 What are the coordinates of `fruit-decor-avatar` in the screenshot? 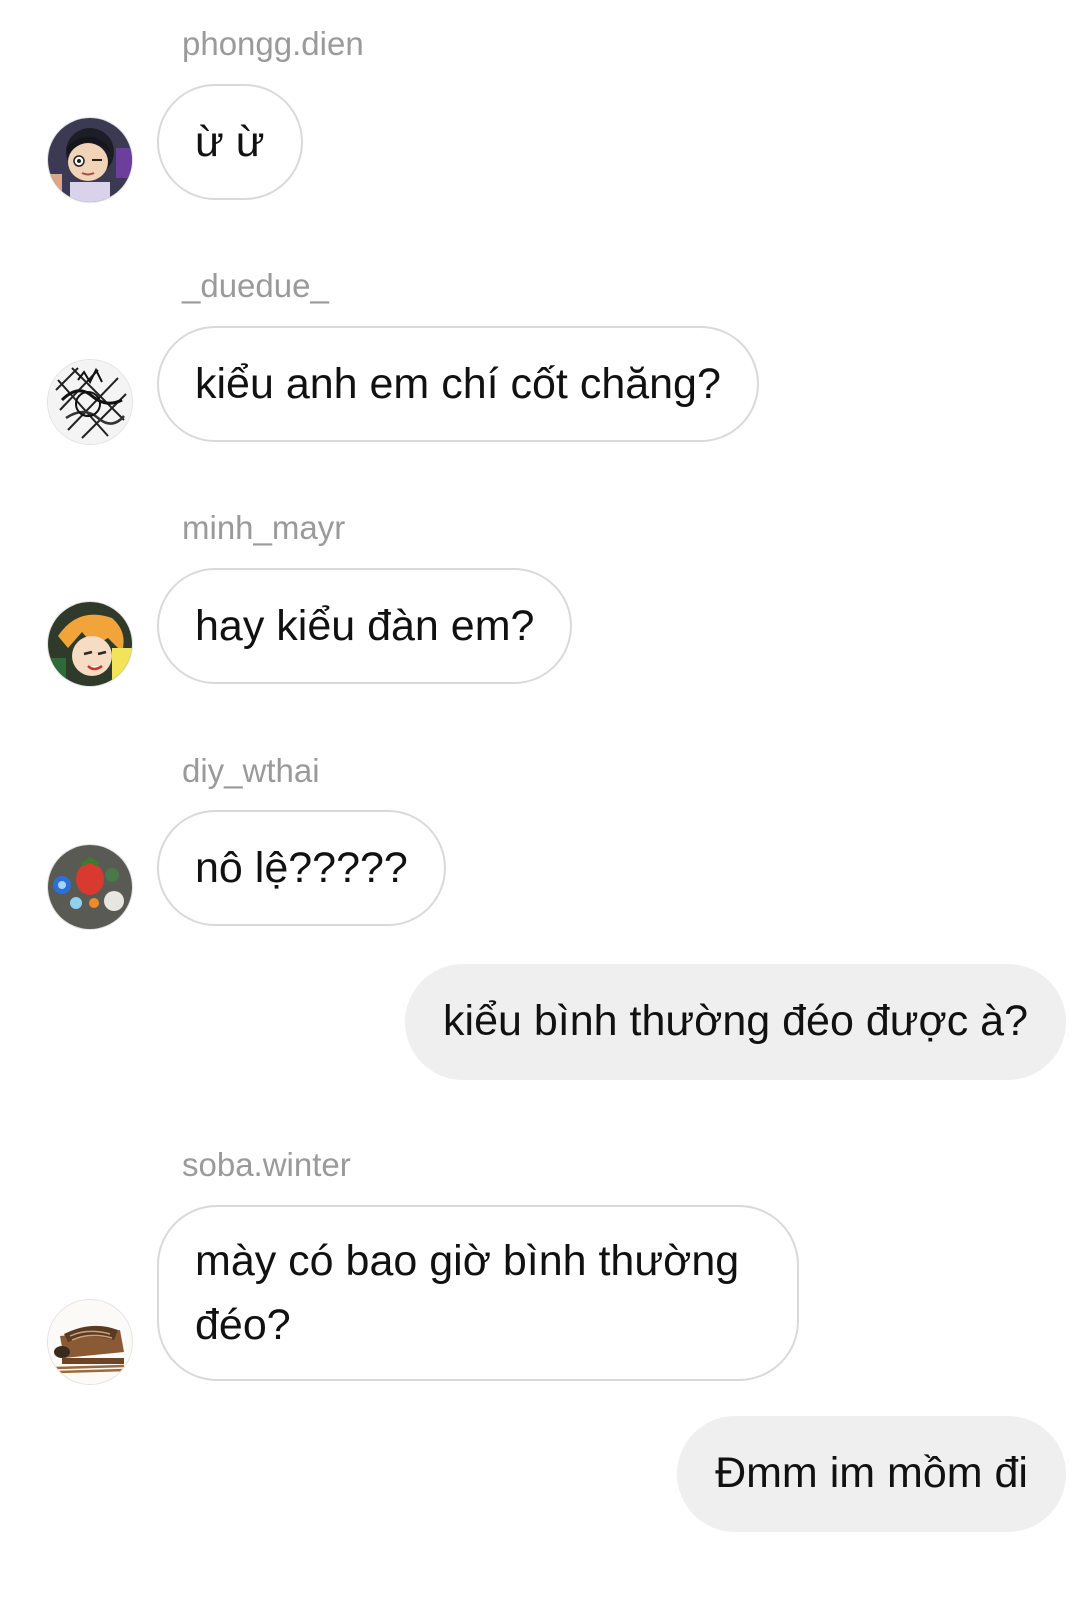 It's located at (90, 887).